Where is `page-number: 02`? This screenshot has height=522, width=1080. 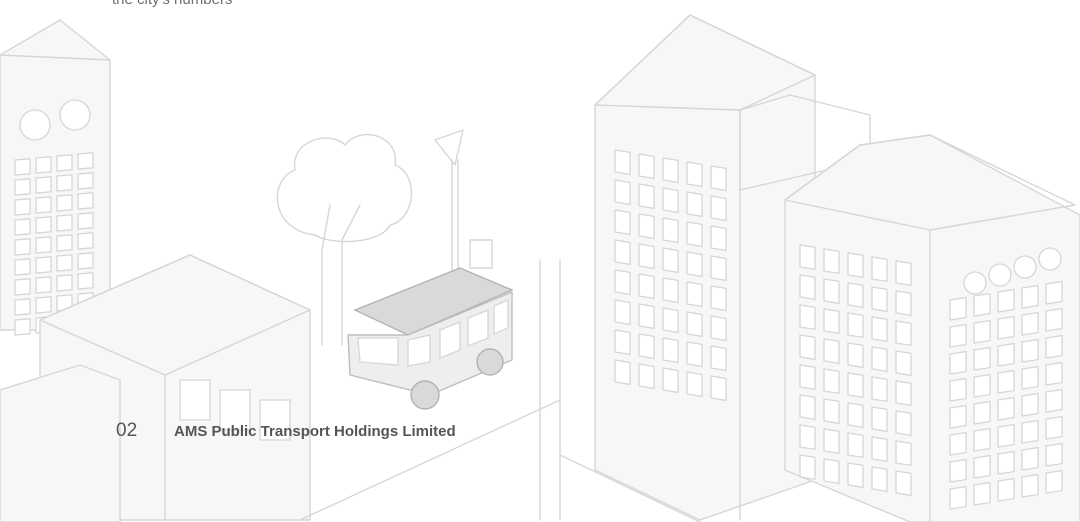
page-number: 02 is located at coordinates (127, 430).